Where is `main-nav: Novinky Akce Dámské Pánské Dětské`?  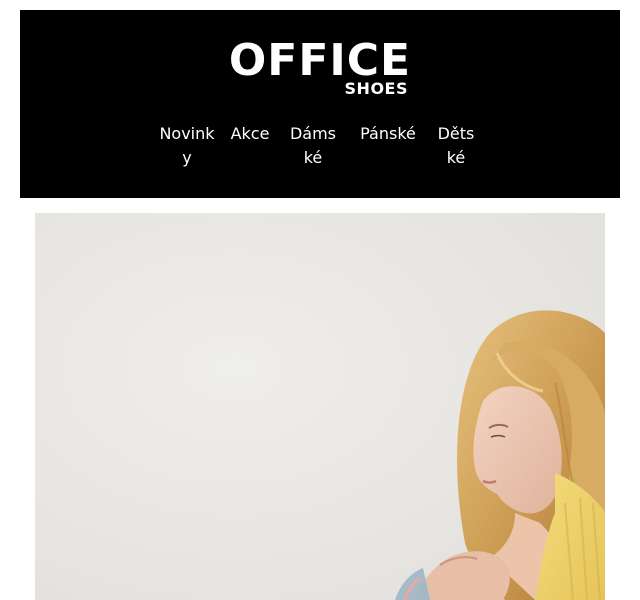 main-nav: Novinky Akce Dámské Pánské Dětské is located at coordinates (320, 152).